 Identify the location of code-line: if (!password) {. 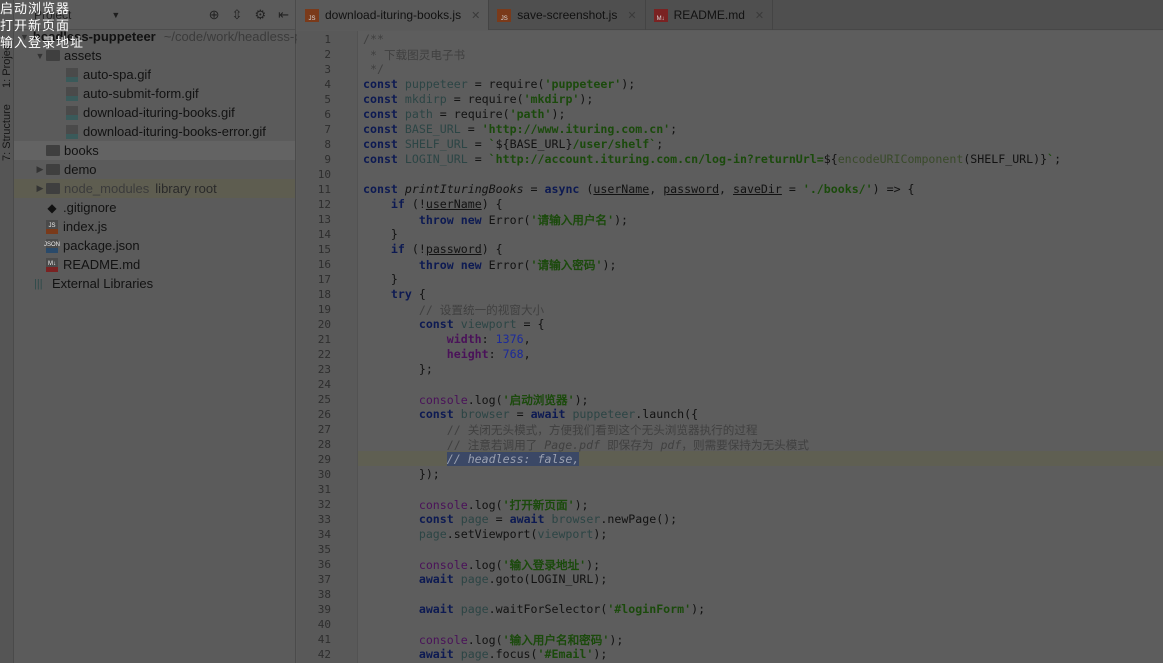
(763, 249).